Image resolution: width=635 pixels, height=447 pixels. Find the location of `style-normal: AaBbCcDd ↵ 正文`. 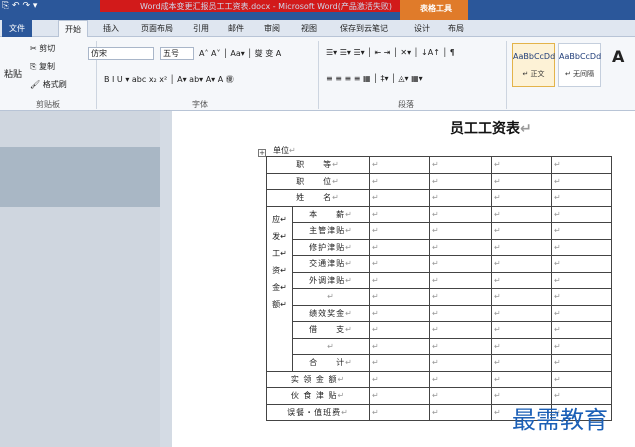

style-normal: AaBbCcDd ↵ 正文 is located at coordinates (533, 65).